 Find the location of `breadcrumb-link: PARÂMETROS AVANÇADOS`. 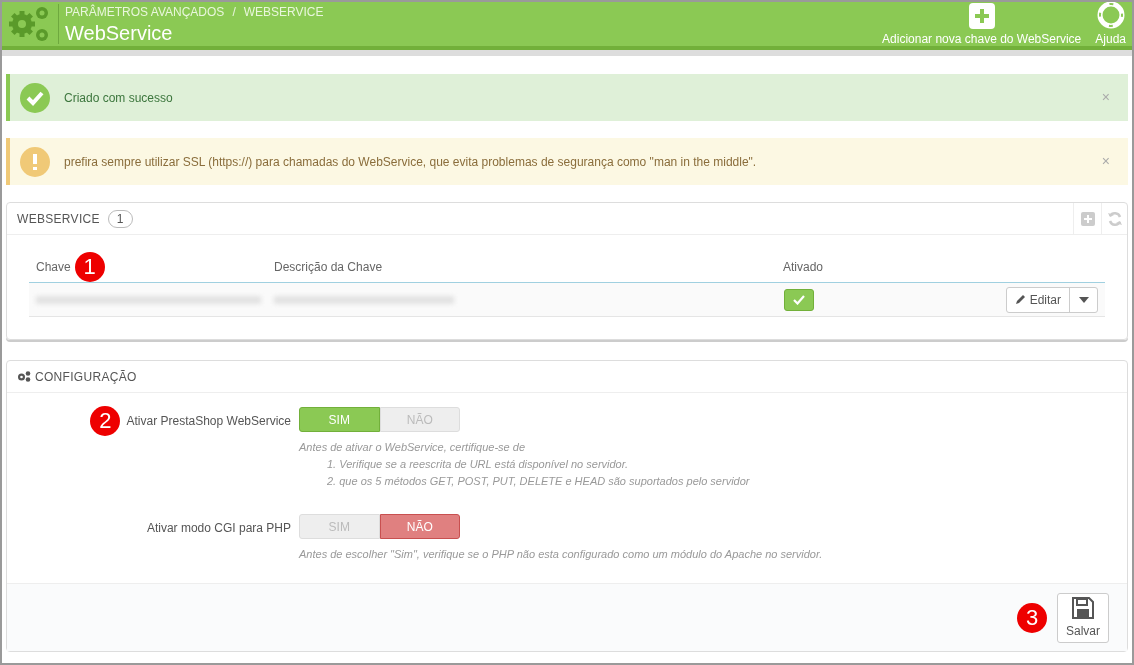

breadcrumb-link: PARÂMETROS AVANÇADOS is located at coordinates (145, 11).